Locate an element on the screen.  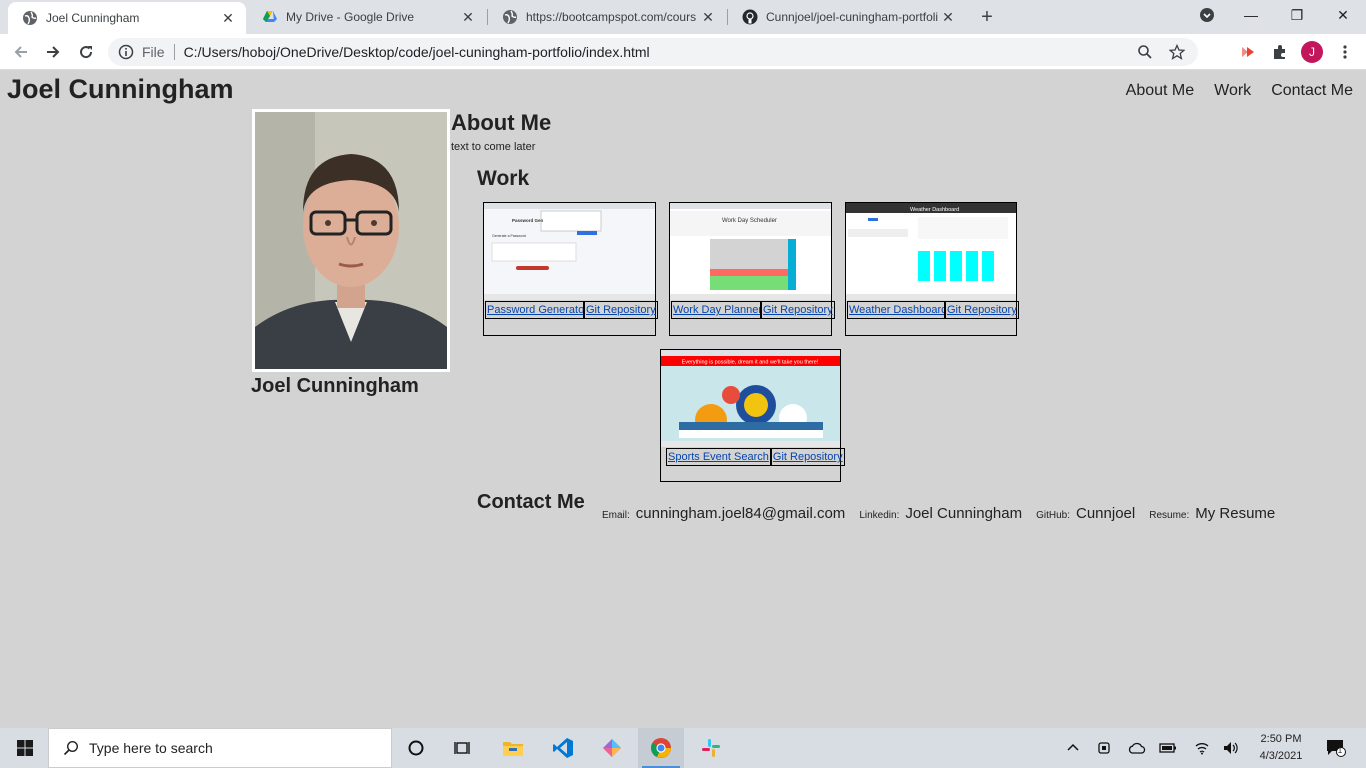
taskbar-search-box: Type here to search is located at coordinates (220, 748).